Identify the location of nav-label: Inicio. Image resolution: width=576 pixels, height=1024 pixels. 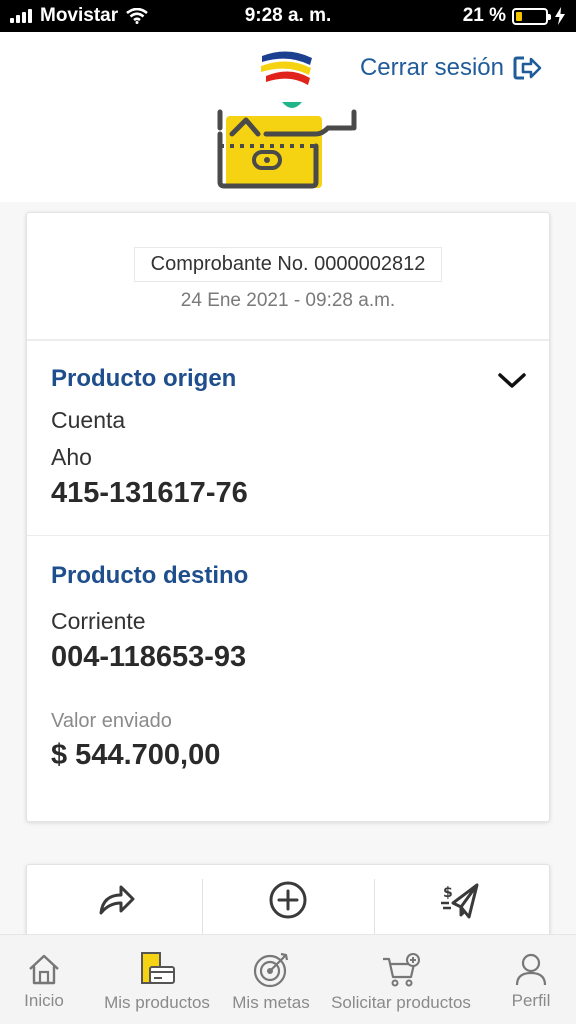
(44, 1000).